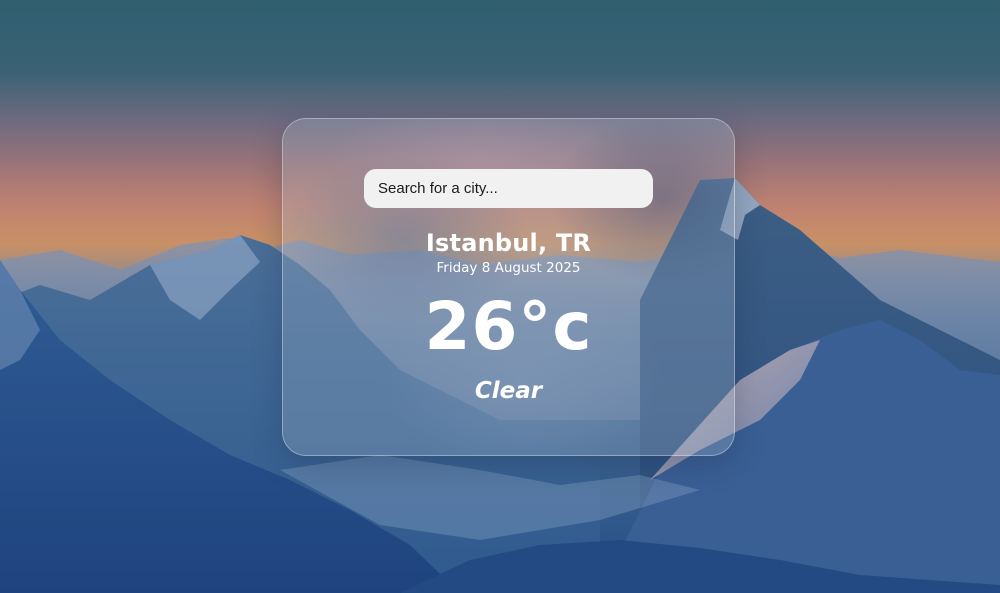 The height and width of the screenshot is (593, 1000). Describe the element at coordinates (508, 326) in the screenshot. I see `temperature-value: 26°c` at that location.